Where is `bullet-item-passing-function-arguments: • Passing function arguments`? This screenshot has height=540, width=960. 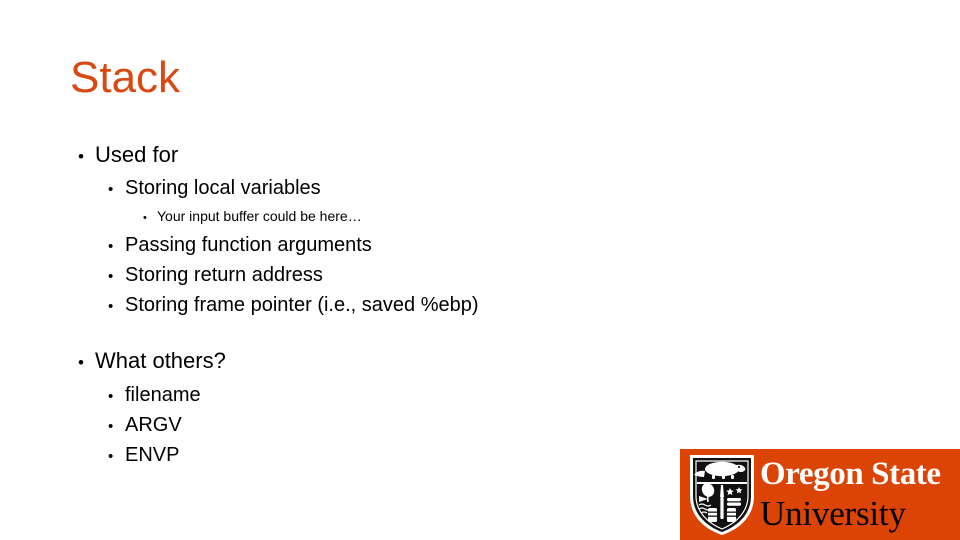 bullet-item-passing-function-arguments: • Passing function arguments is located at coordinates (370, 246).